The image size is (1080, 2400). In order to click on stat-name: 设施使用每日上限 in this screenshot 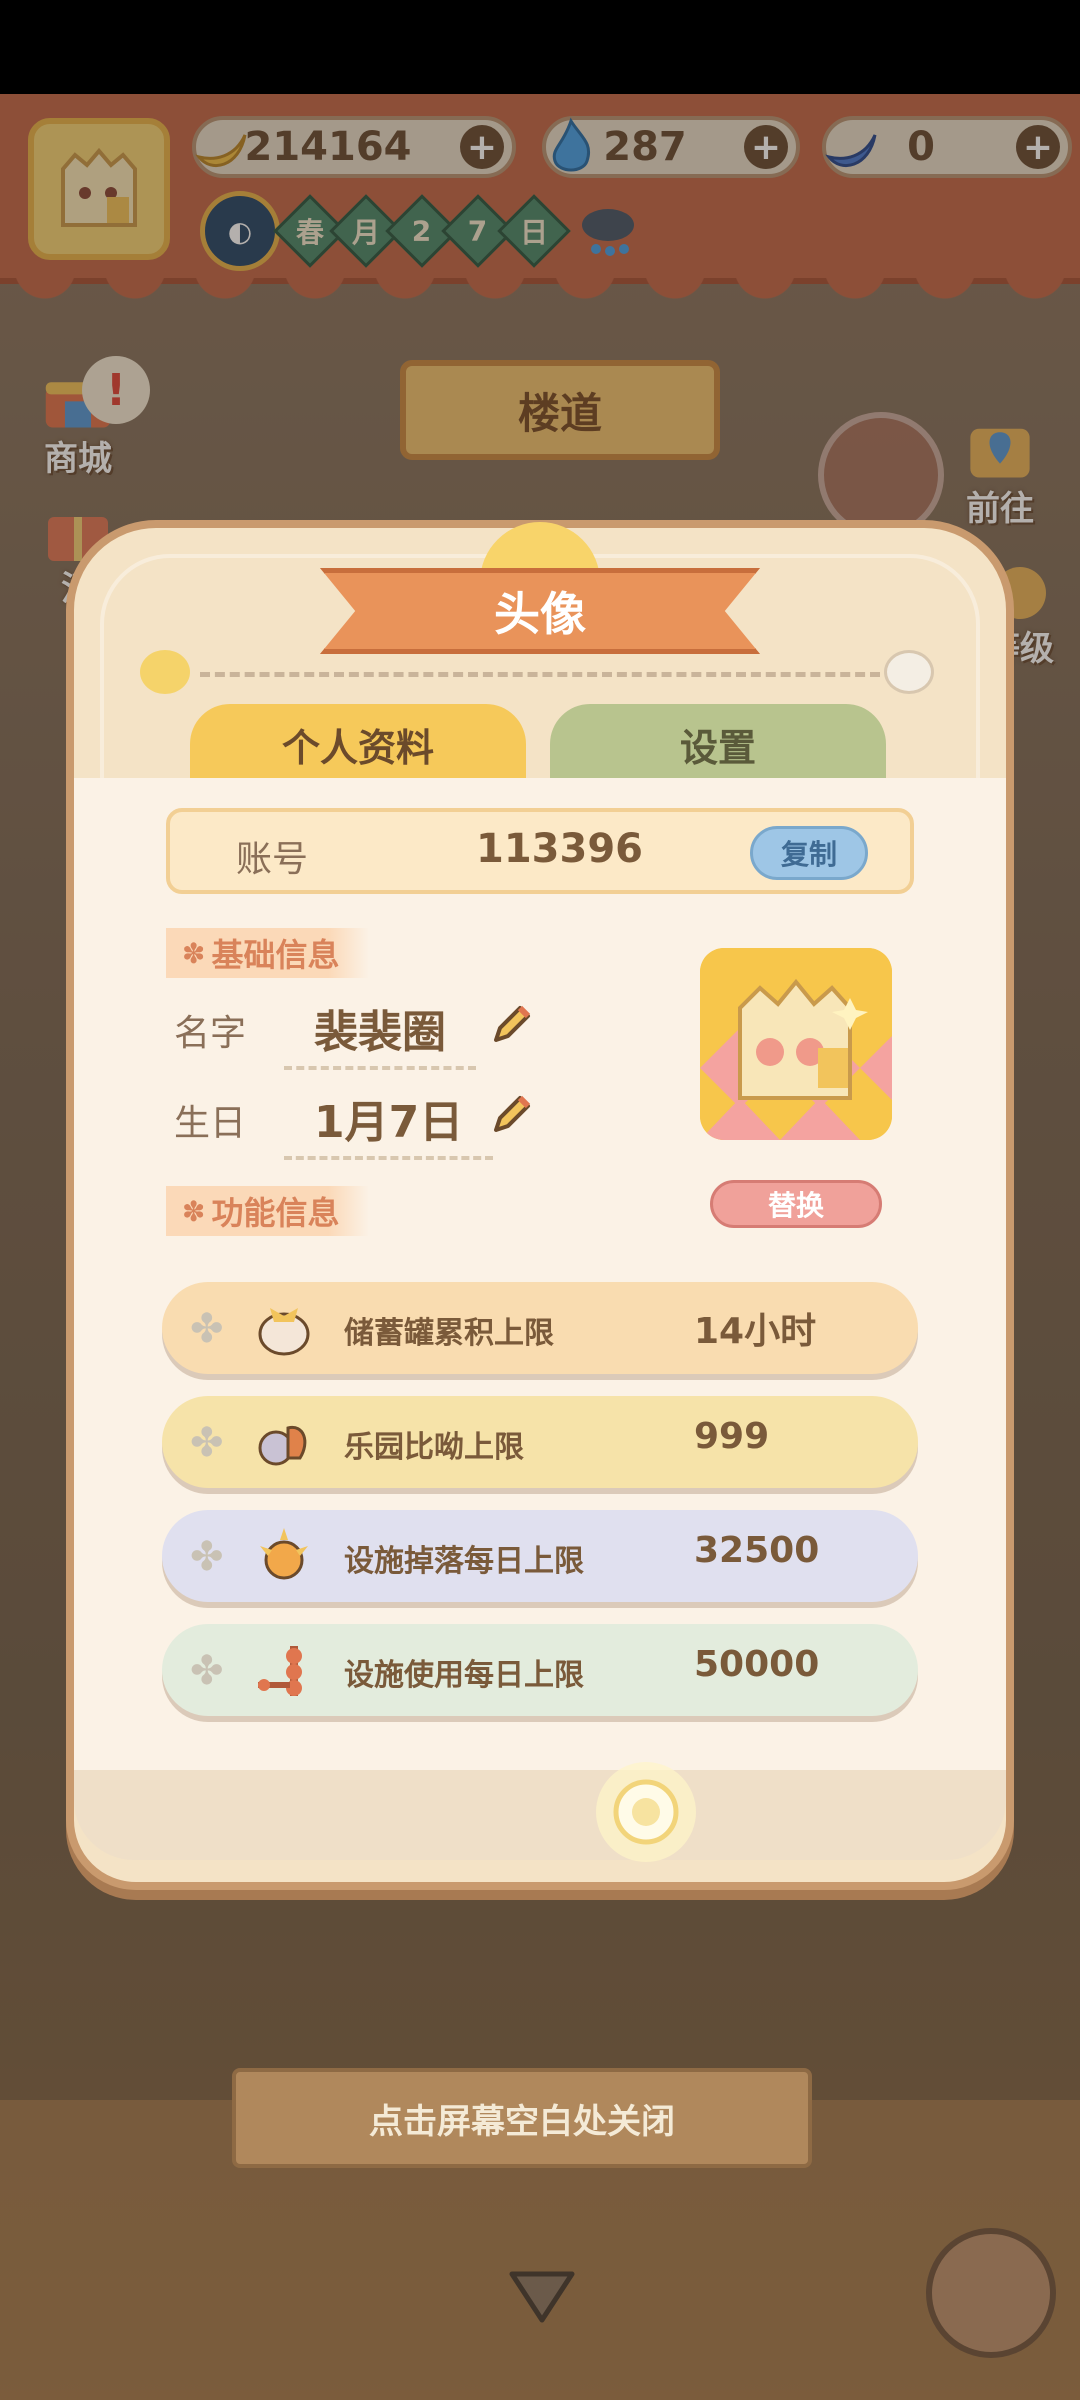, I will do `click(464, 1675)`.